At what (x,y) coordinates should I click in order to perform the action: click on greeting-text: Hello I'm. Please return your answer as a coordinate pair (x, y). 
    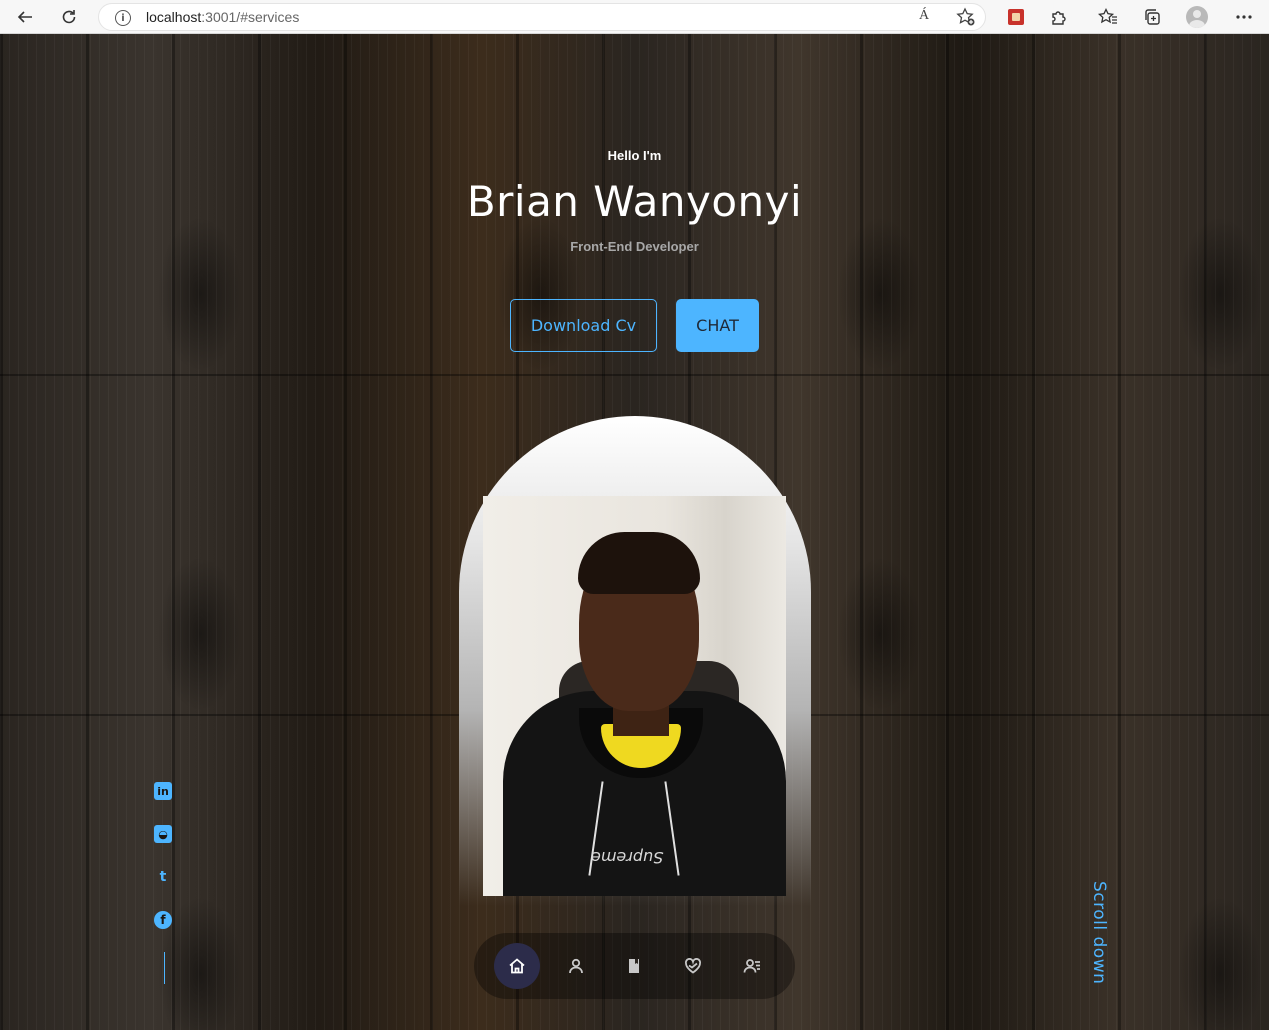
    Looking at the image, I should click on (634, 155).